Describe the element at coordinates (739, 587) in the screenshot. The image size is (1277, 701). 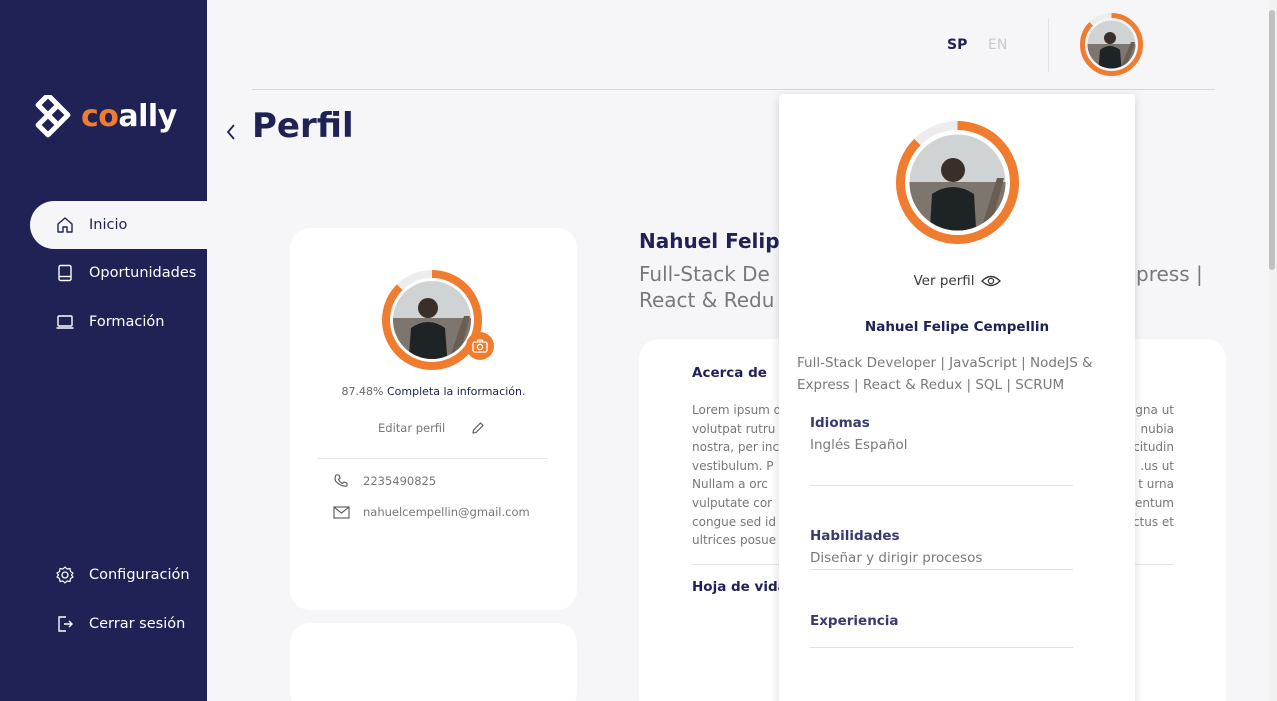
I see `cv-title: Hoja de vida` at that location.